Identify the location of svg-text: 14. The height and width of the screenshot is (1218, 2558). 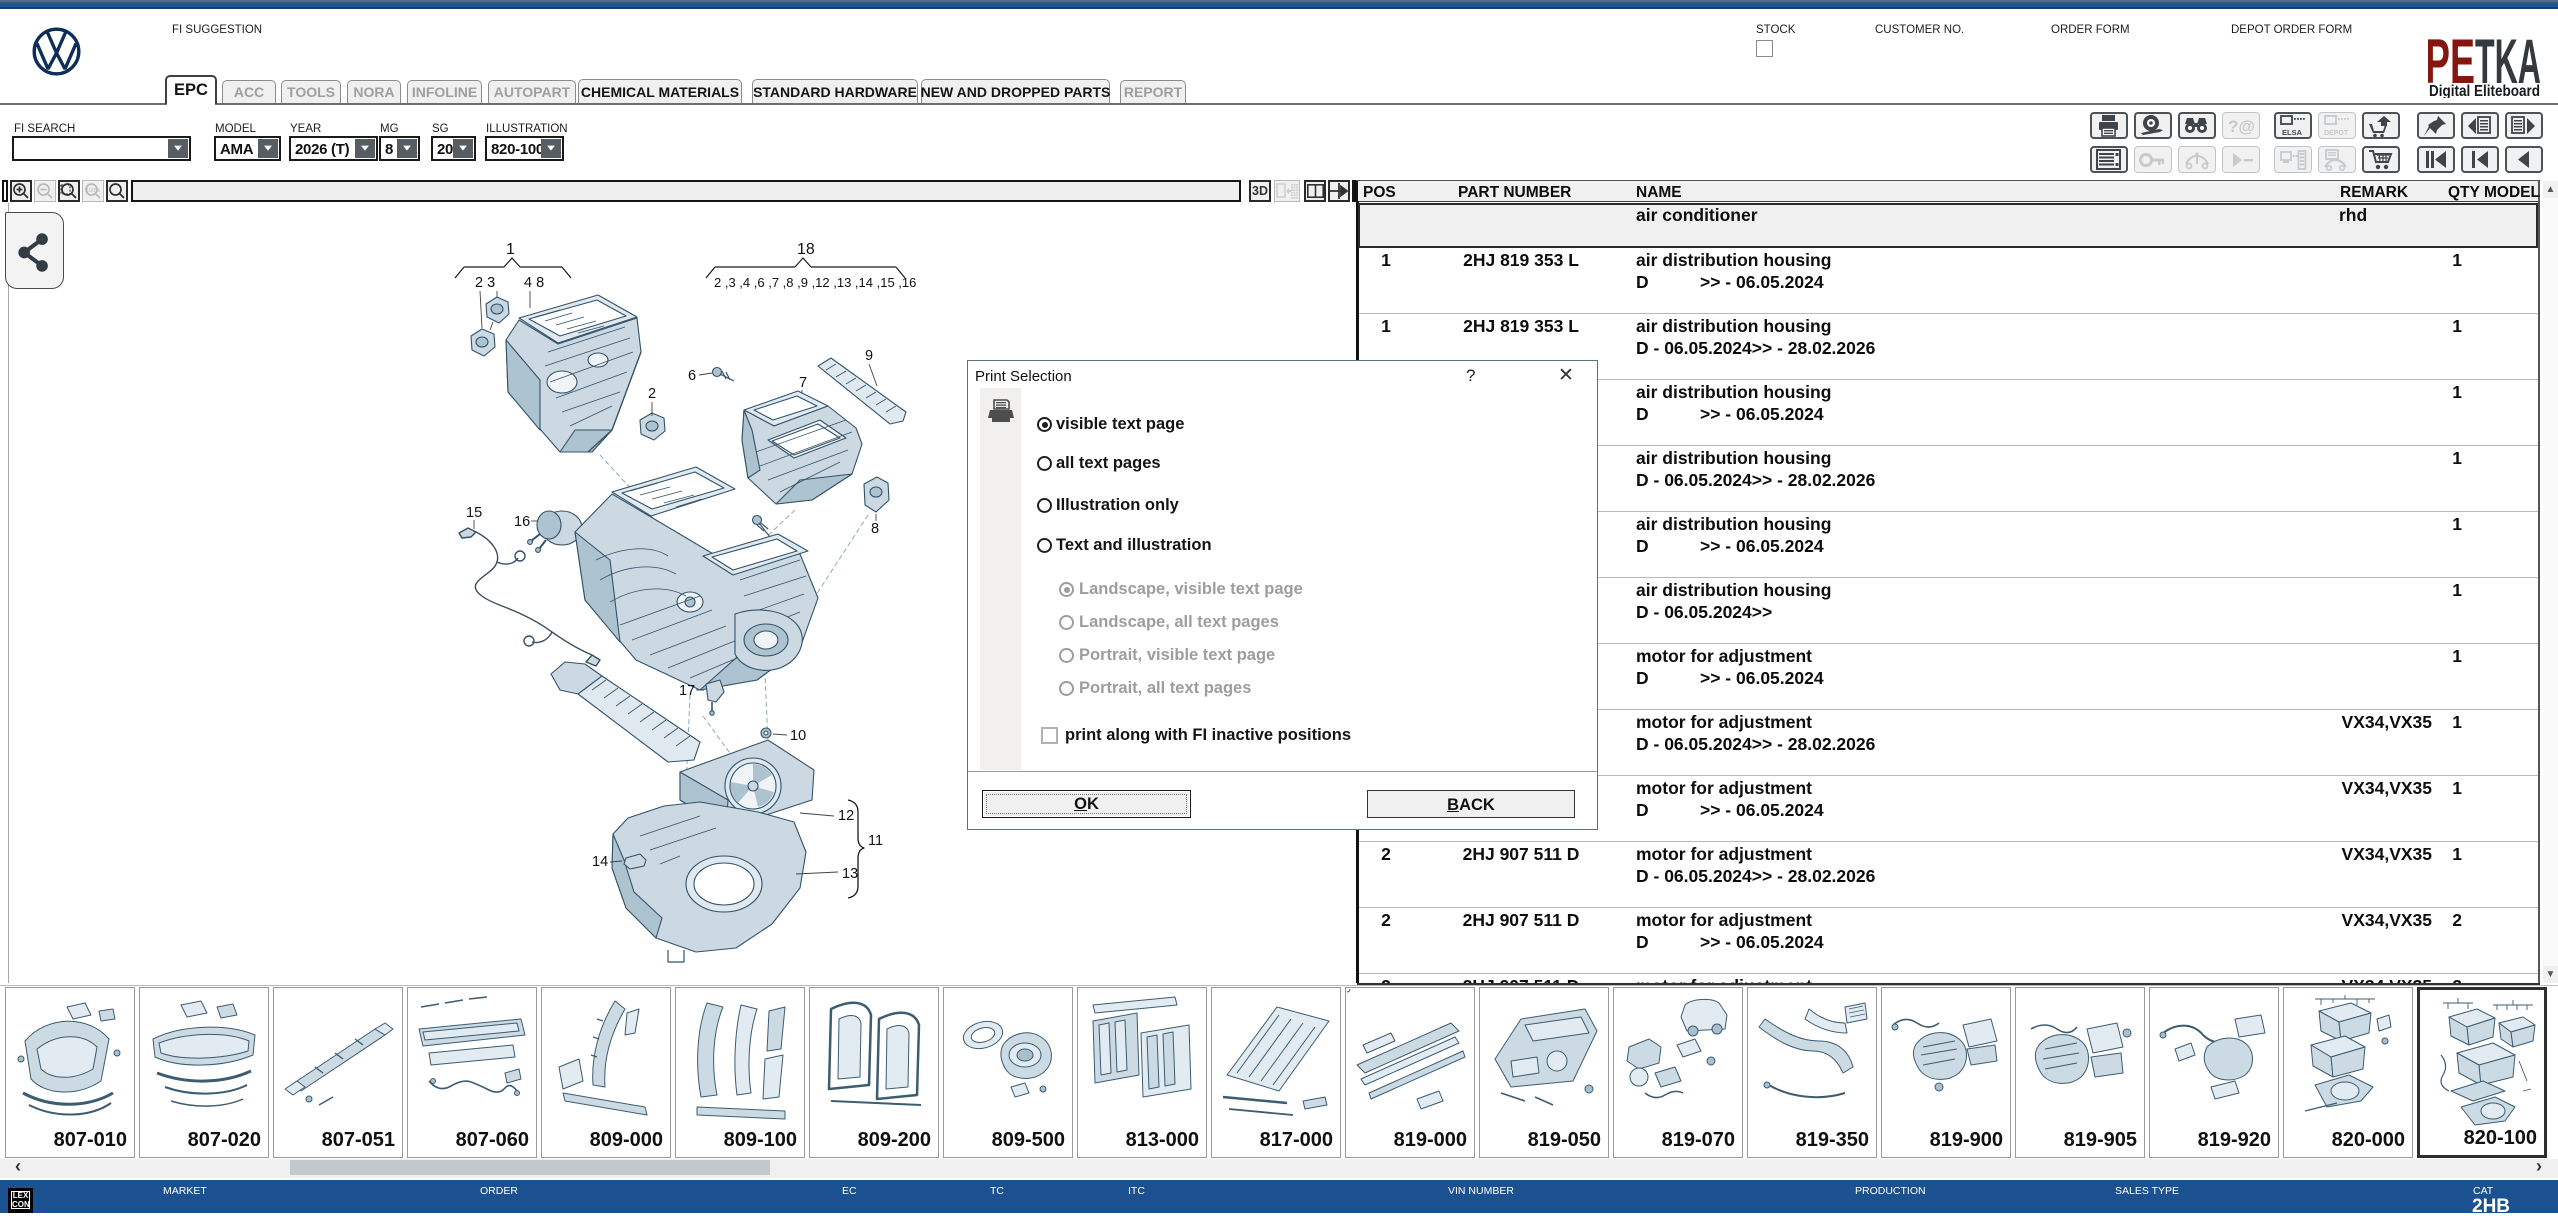
(600, 862).